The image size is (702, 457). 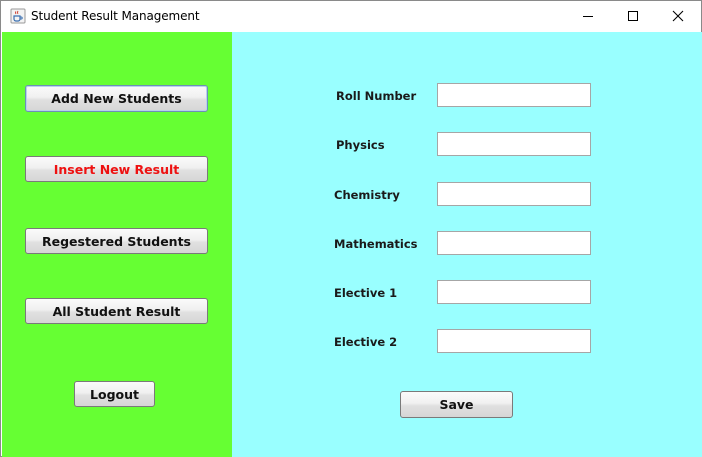 I want to click on elective-2-label: Elective 2, so click(x=366, y=342).